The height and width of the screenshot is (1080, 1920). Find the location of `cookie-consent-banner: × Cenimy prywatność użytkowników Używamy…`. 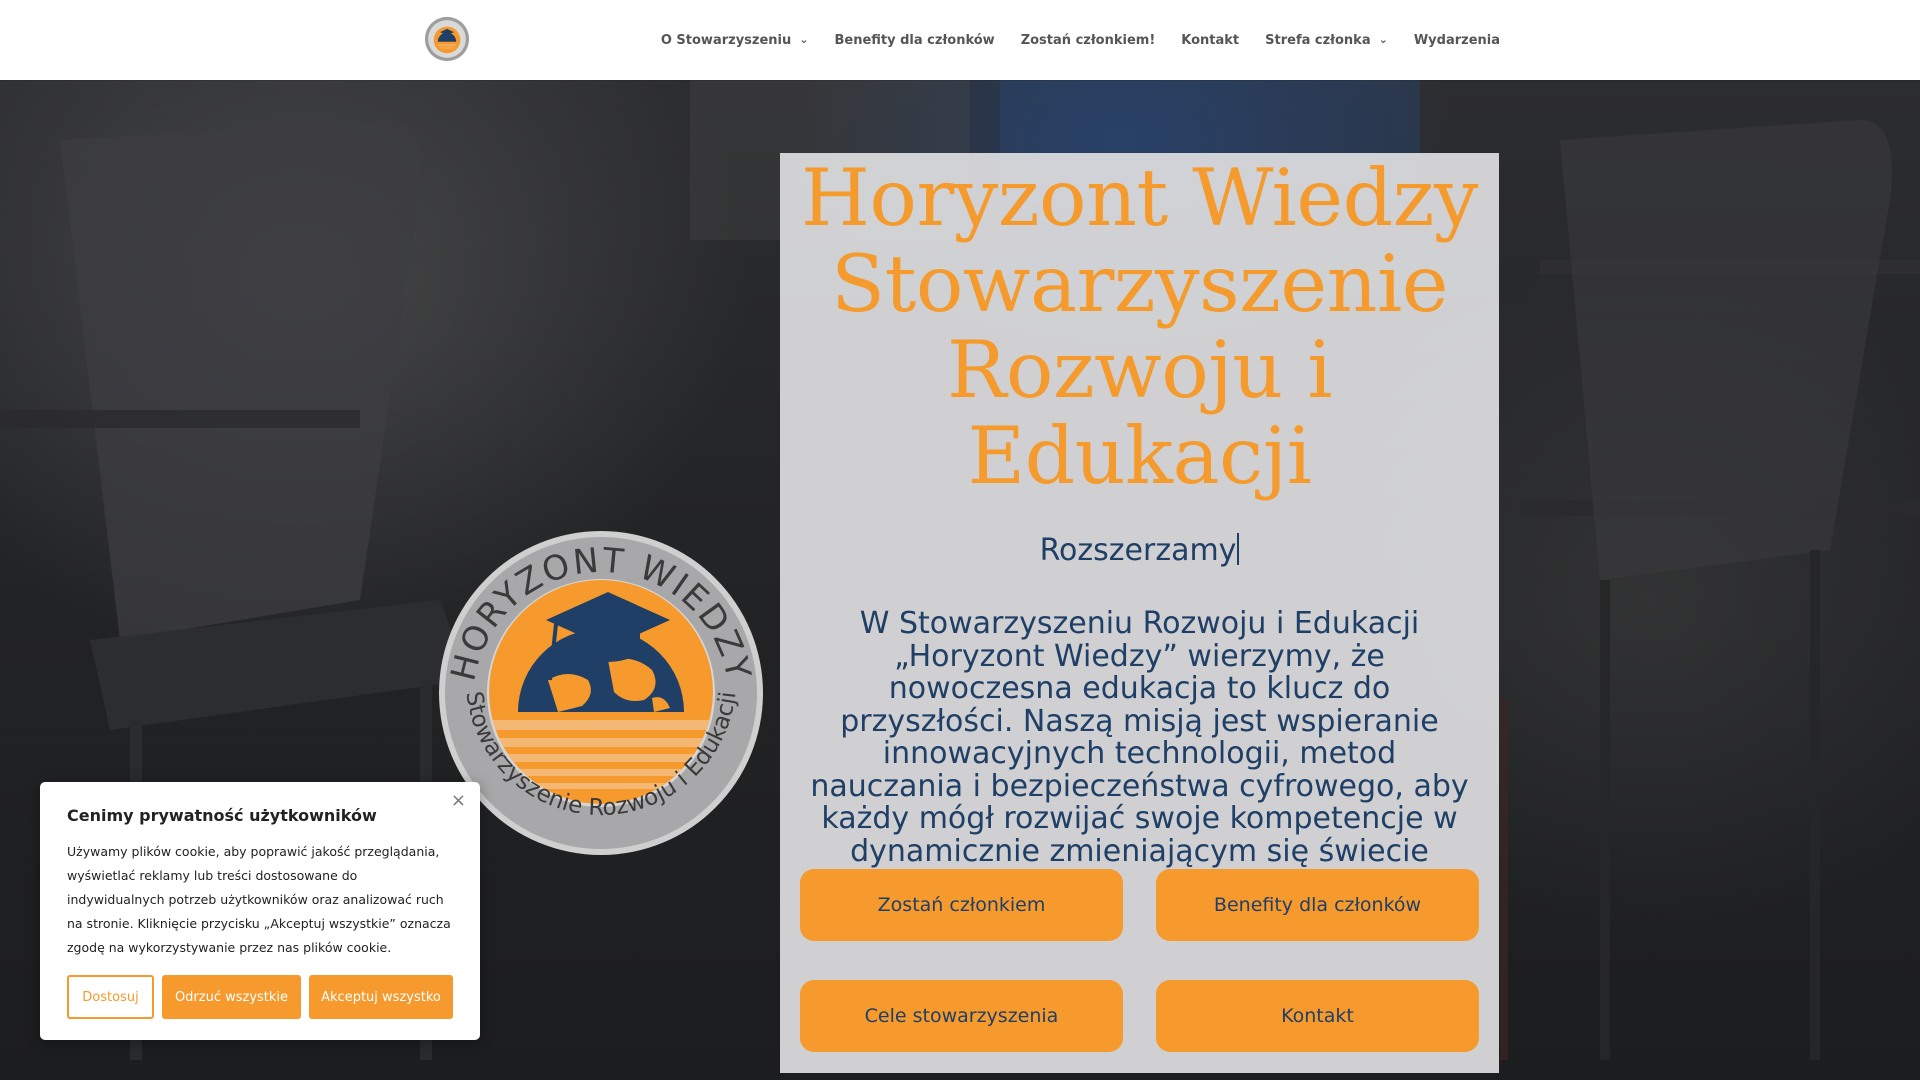

cookie-consent-banner: × Cenimy prywatność użytkowników Używamy… is located at coordinates (260, 911).